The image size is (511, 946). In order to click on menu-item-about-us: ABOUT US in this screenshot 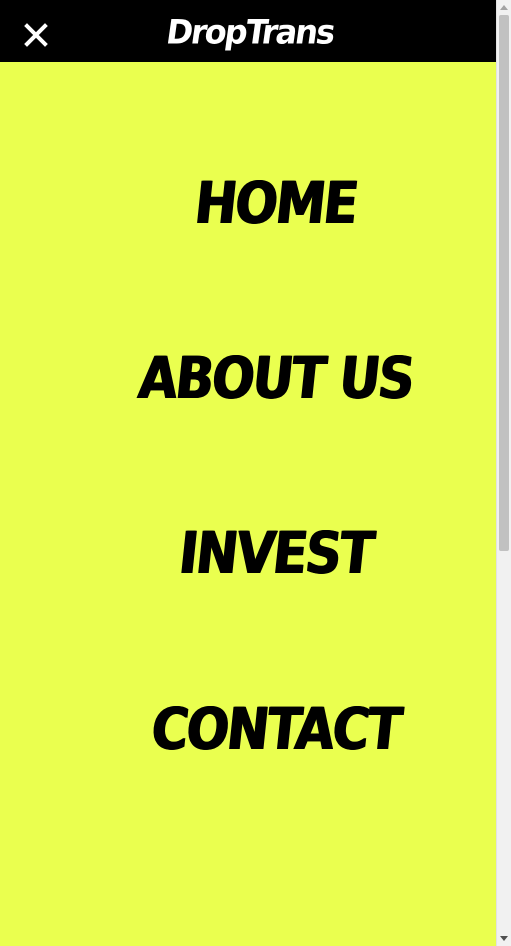, I will do `click(273, 378)`.